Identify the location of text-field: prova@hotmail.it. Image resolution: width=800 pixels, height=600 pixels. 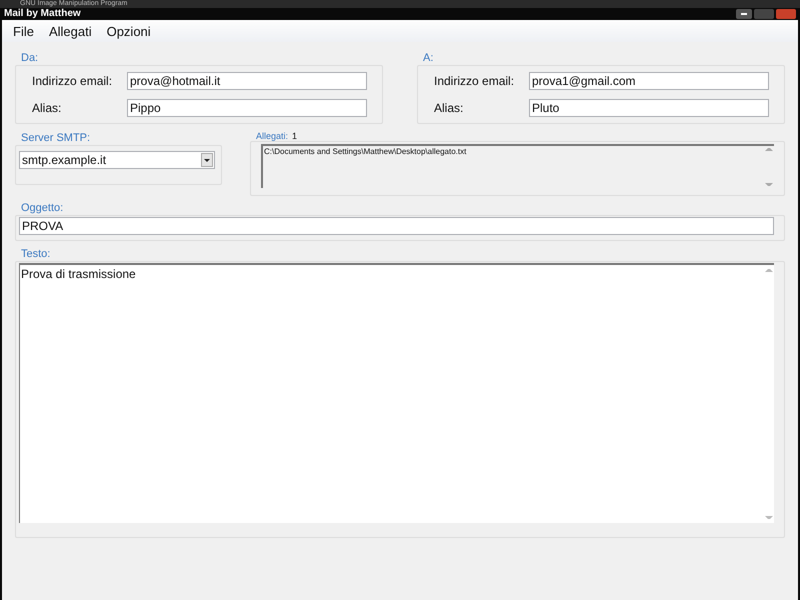
(247, 81).